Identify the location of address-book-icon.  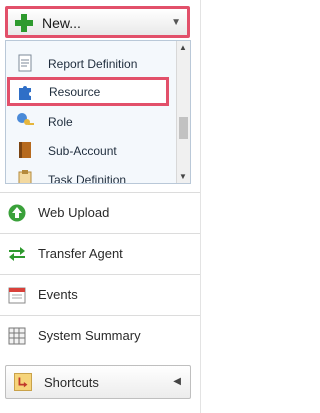
(25, 150).